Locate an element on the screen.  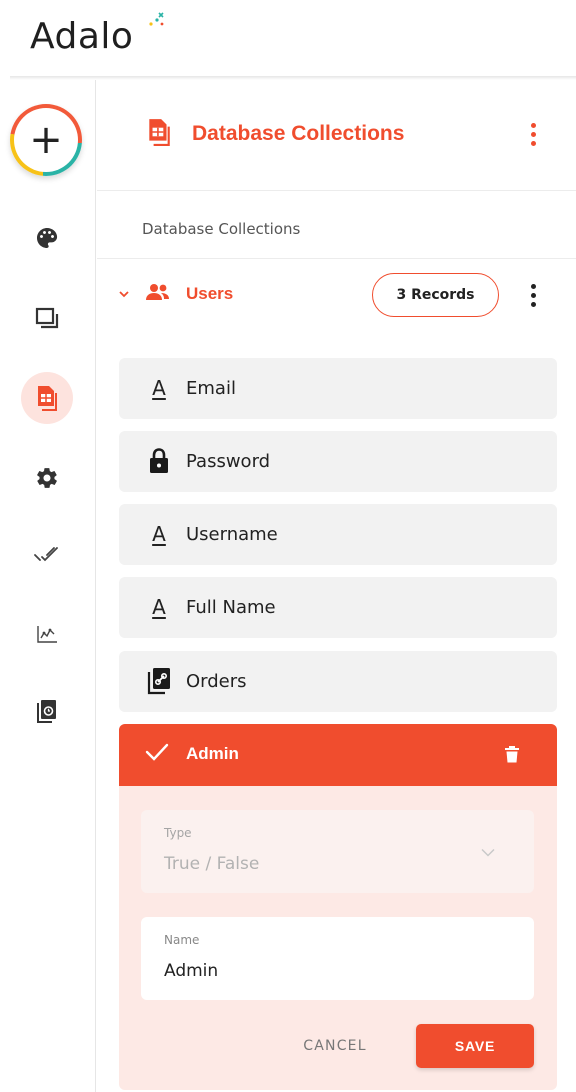
property-label: Full Name is located at coordinates (231, 607).